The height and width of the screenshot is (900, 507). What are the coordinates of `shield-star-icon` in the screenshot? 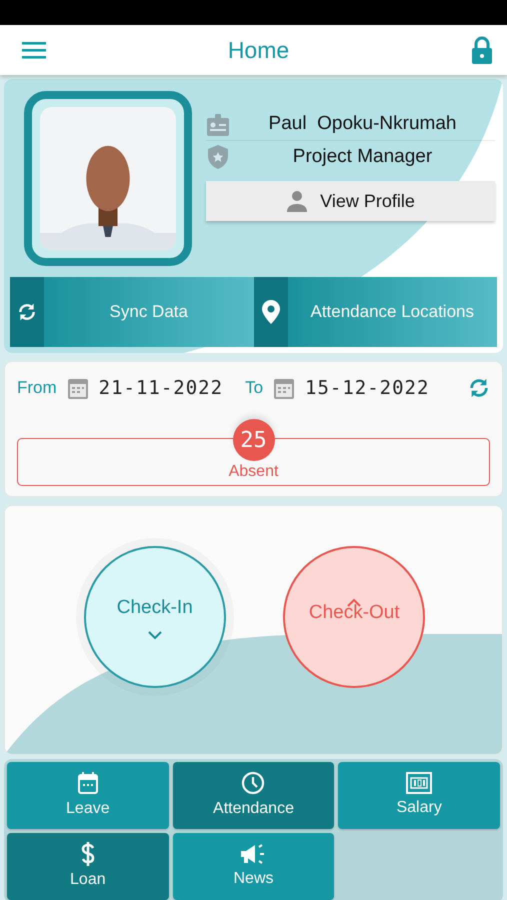 It's located at (218, 157).